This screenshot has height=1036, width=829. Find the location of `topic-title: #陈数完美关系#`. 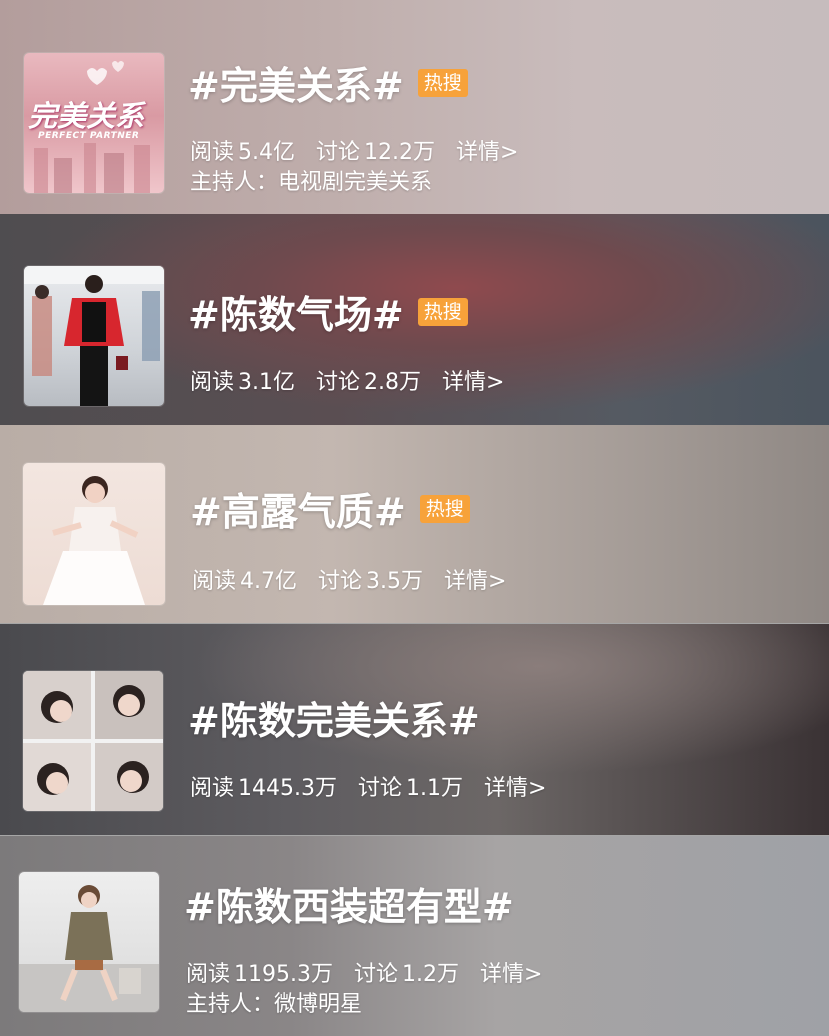

topic-title: #陈数完美关系# is located at coordinates (334, 717).